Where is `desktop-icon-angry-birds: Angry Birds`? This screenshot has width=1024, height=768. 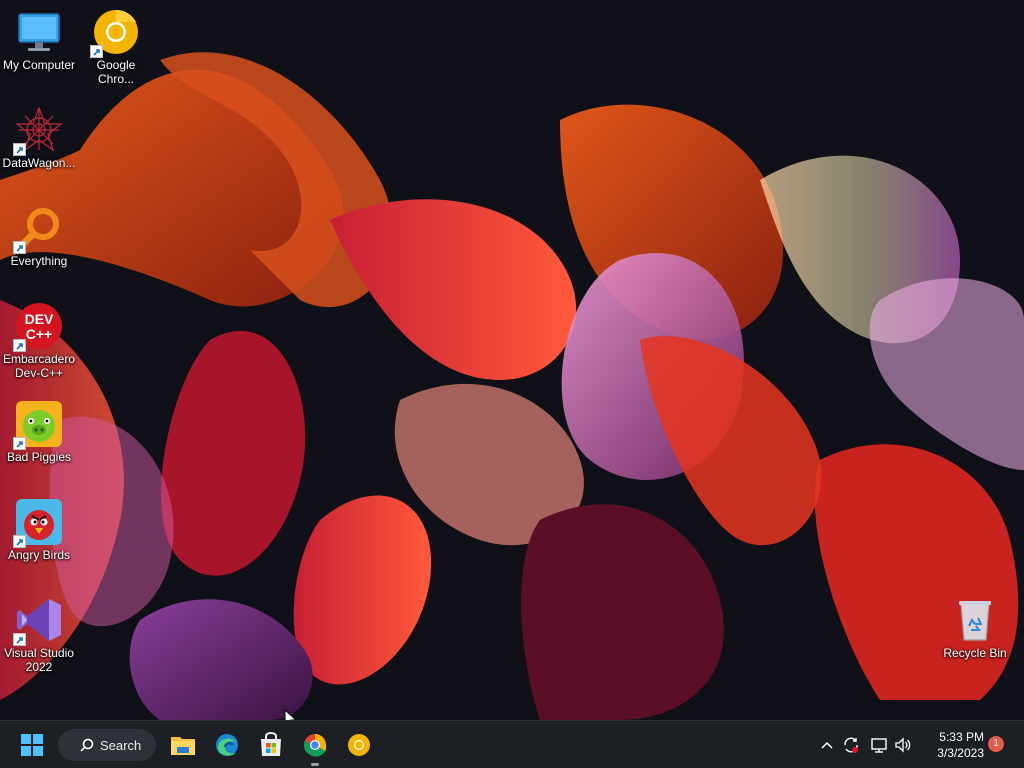 desktop-icon-angry-birds: Angry Birds is located at coordinates (39, 537).